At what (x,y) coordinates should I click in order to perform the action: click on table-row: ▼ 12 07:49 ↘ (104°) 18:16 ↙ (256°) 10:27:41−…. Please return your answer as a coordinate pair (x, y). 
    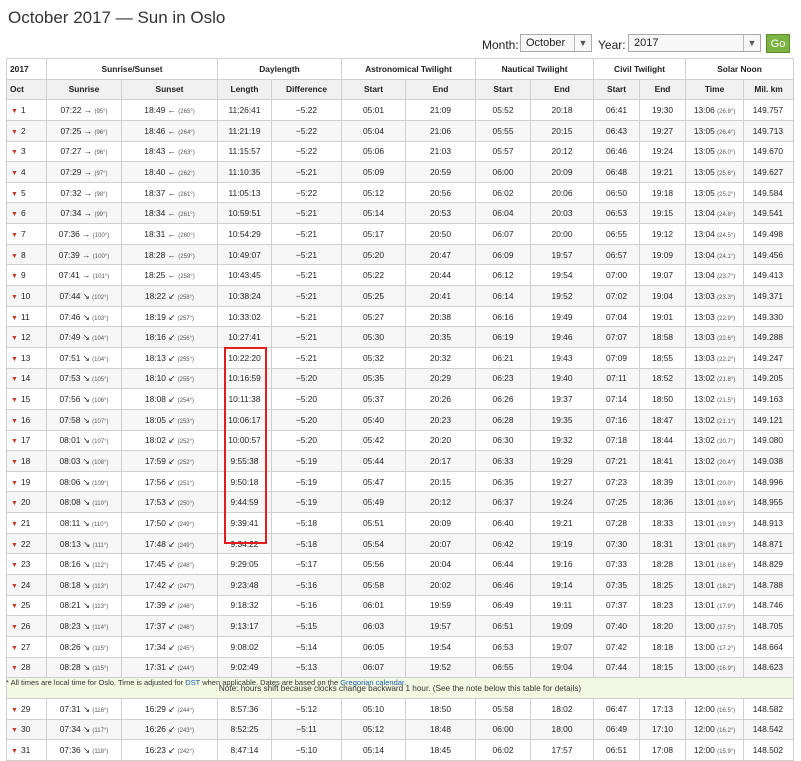
    Looking at the image, I should click on (400, 337).